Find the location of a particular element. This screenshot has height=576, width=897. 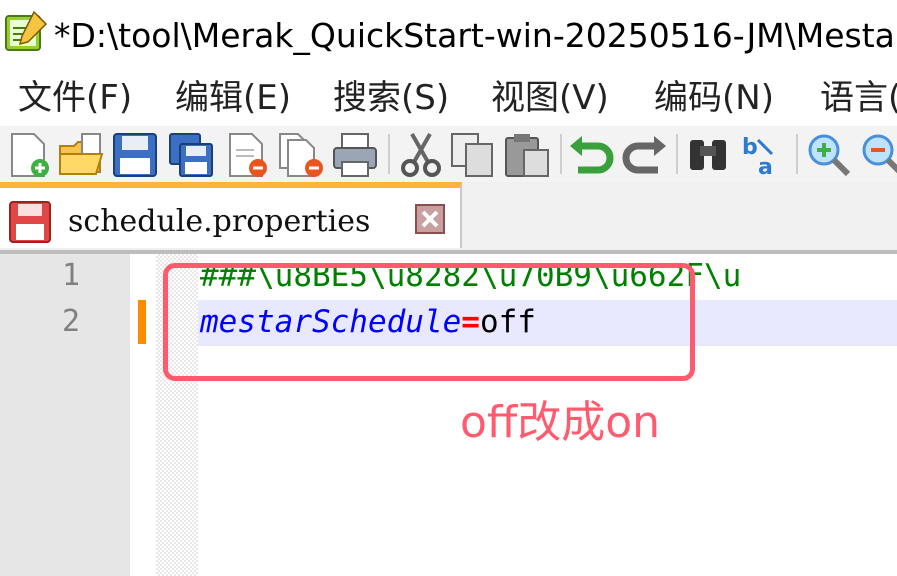

undo-icon is located at coordinates (591, 155).